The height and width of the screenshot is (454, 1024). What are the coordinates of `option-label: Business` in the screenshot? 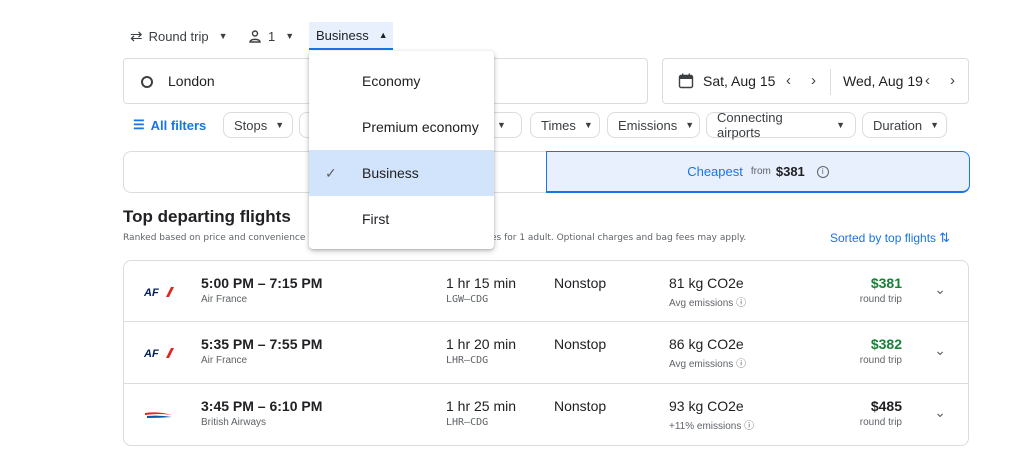 It's located at (390, 173).